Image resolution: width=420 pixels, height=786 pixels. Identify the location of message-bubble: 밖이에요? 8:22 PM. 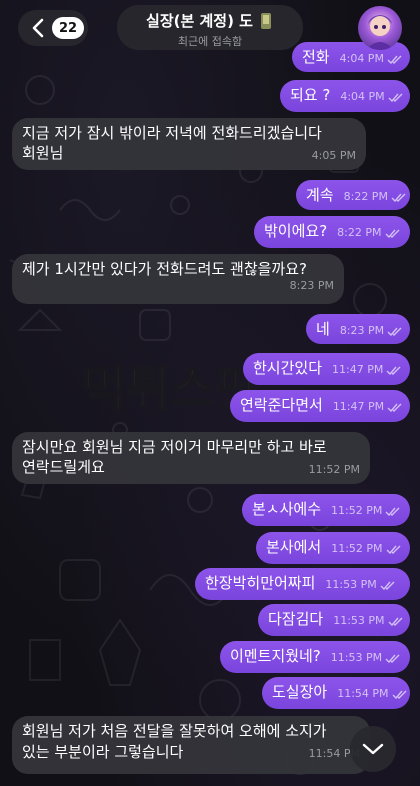
(332, 232).